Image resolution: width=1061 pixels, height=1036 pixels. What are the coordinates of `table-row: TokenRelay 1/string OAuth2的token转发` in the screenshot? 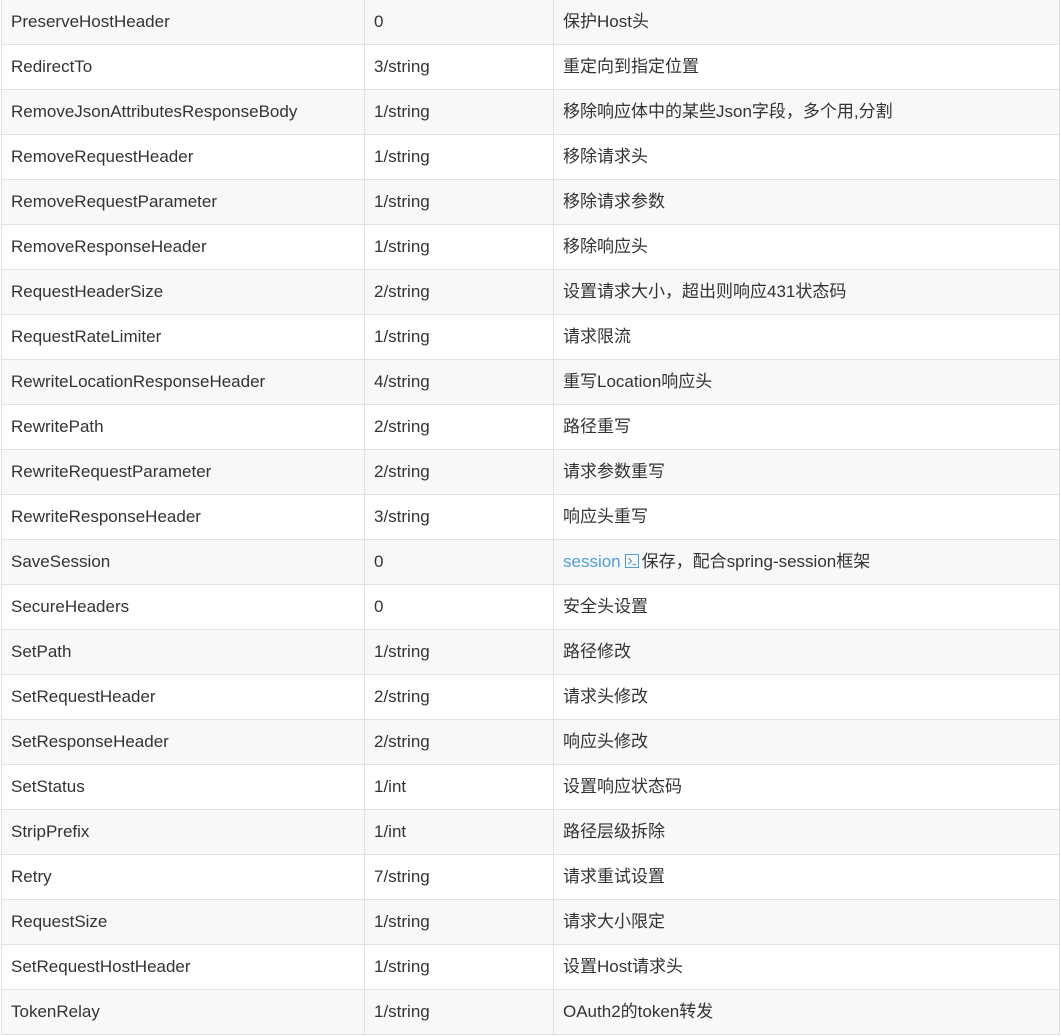 It's located at (530, 1012).